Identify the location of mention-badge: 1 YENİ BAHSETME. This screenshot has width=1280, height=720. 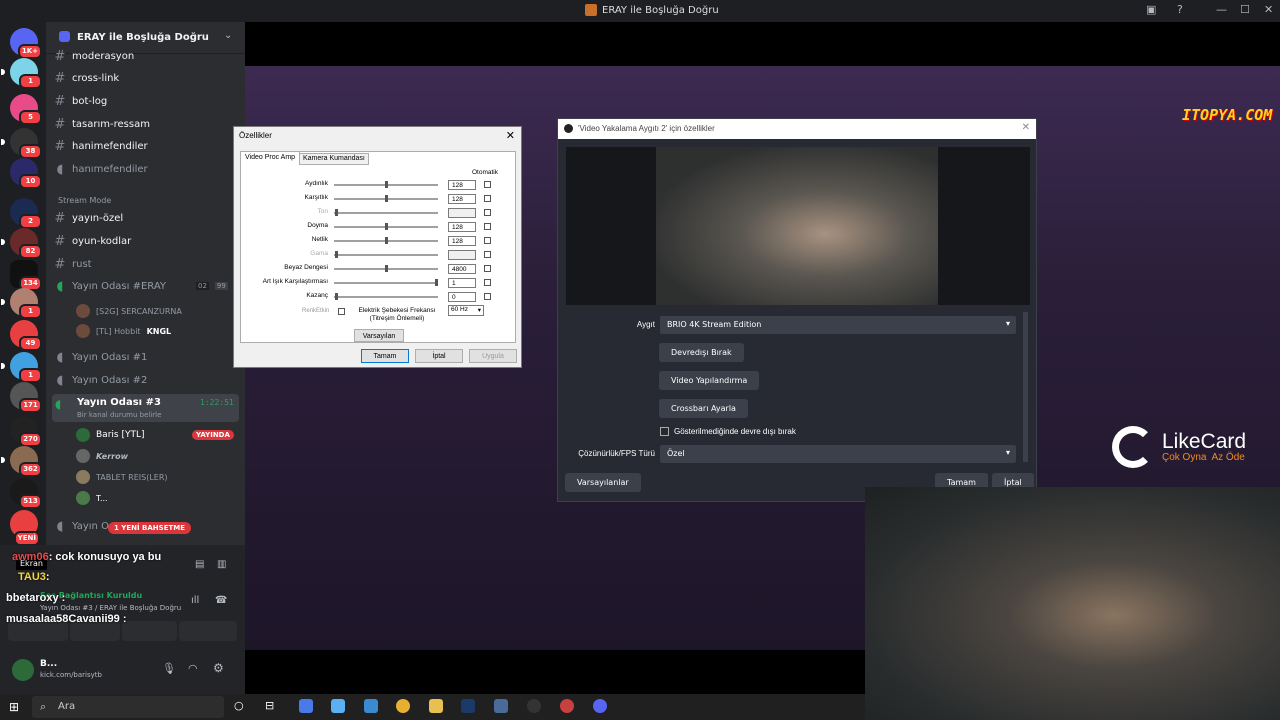
(150, 528).